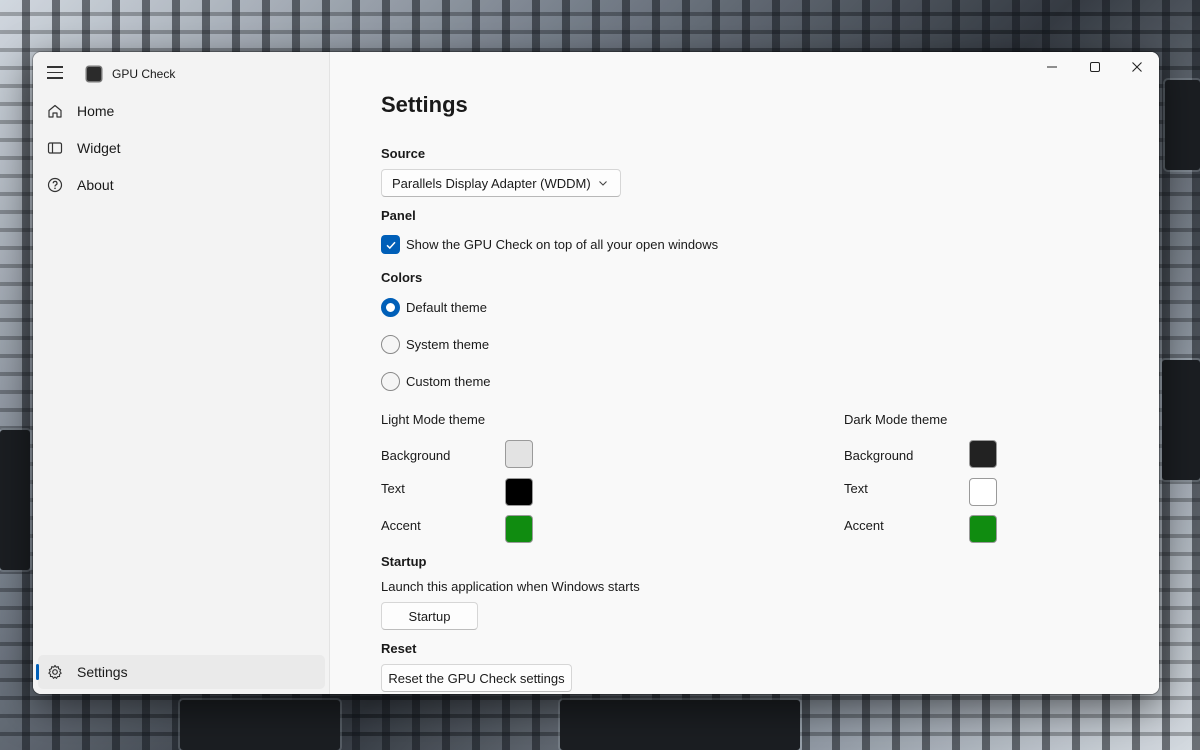  I want to click on maximize-icon, so click(1095, 67).